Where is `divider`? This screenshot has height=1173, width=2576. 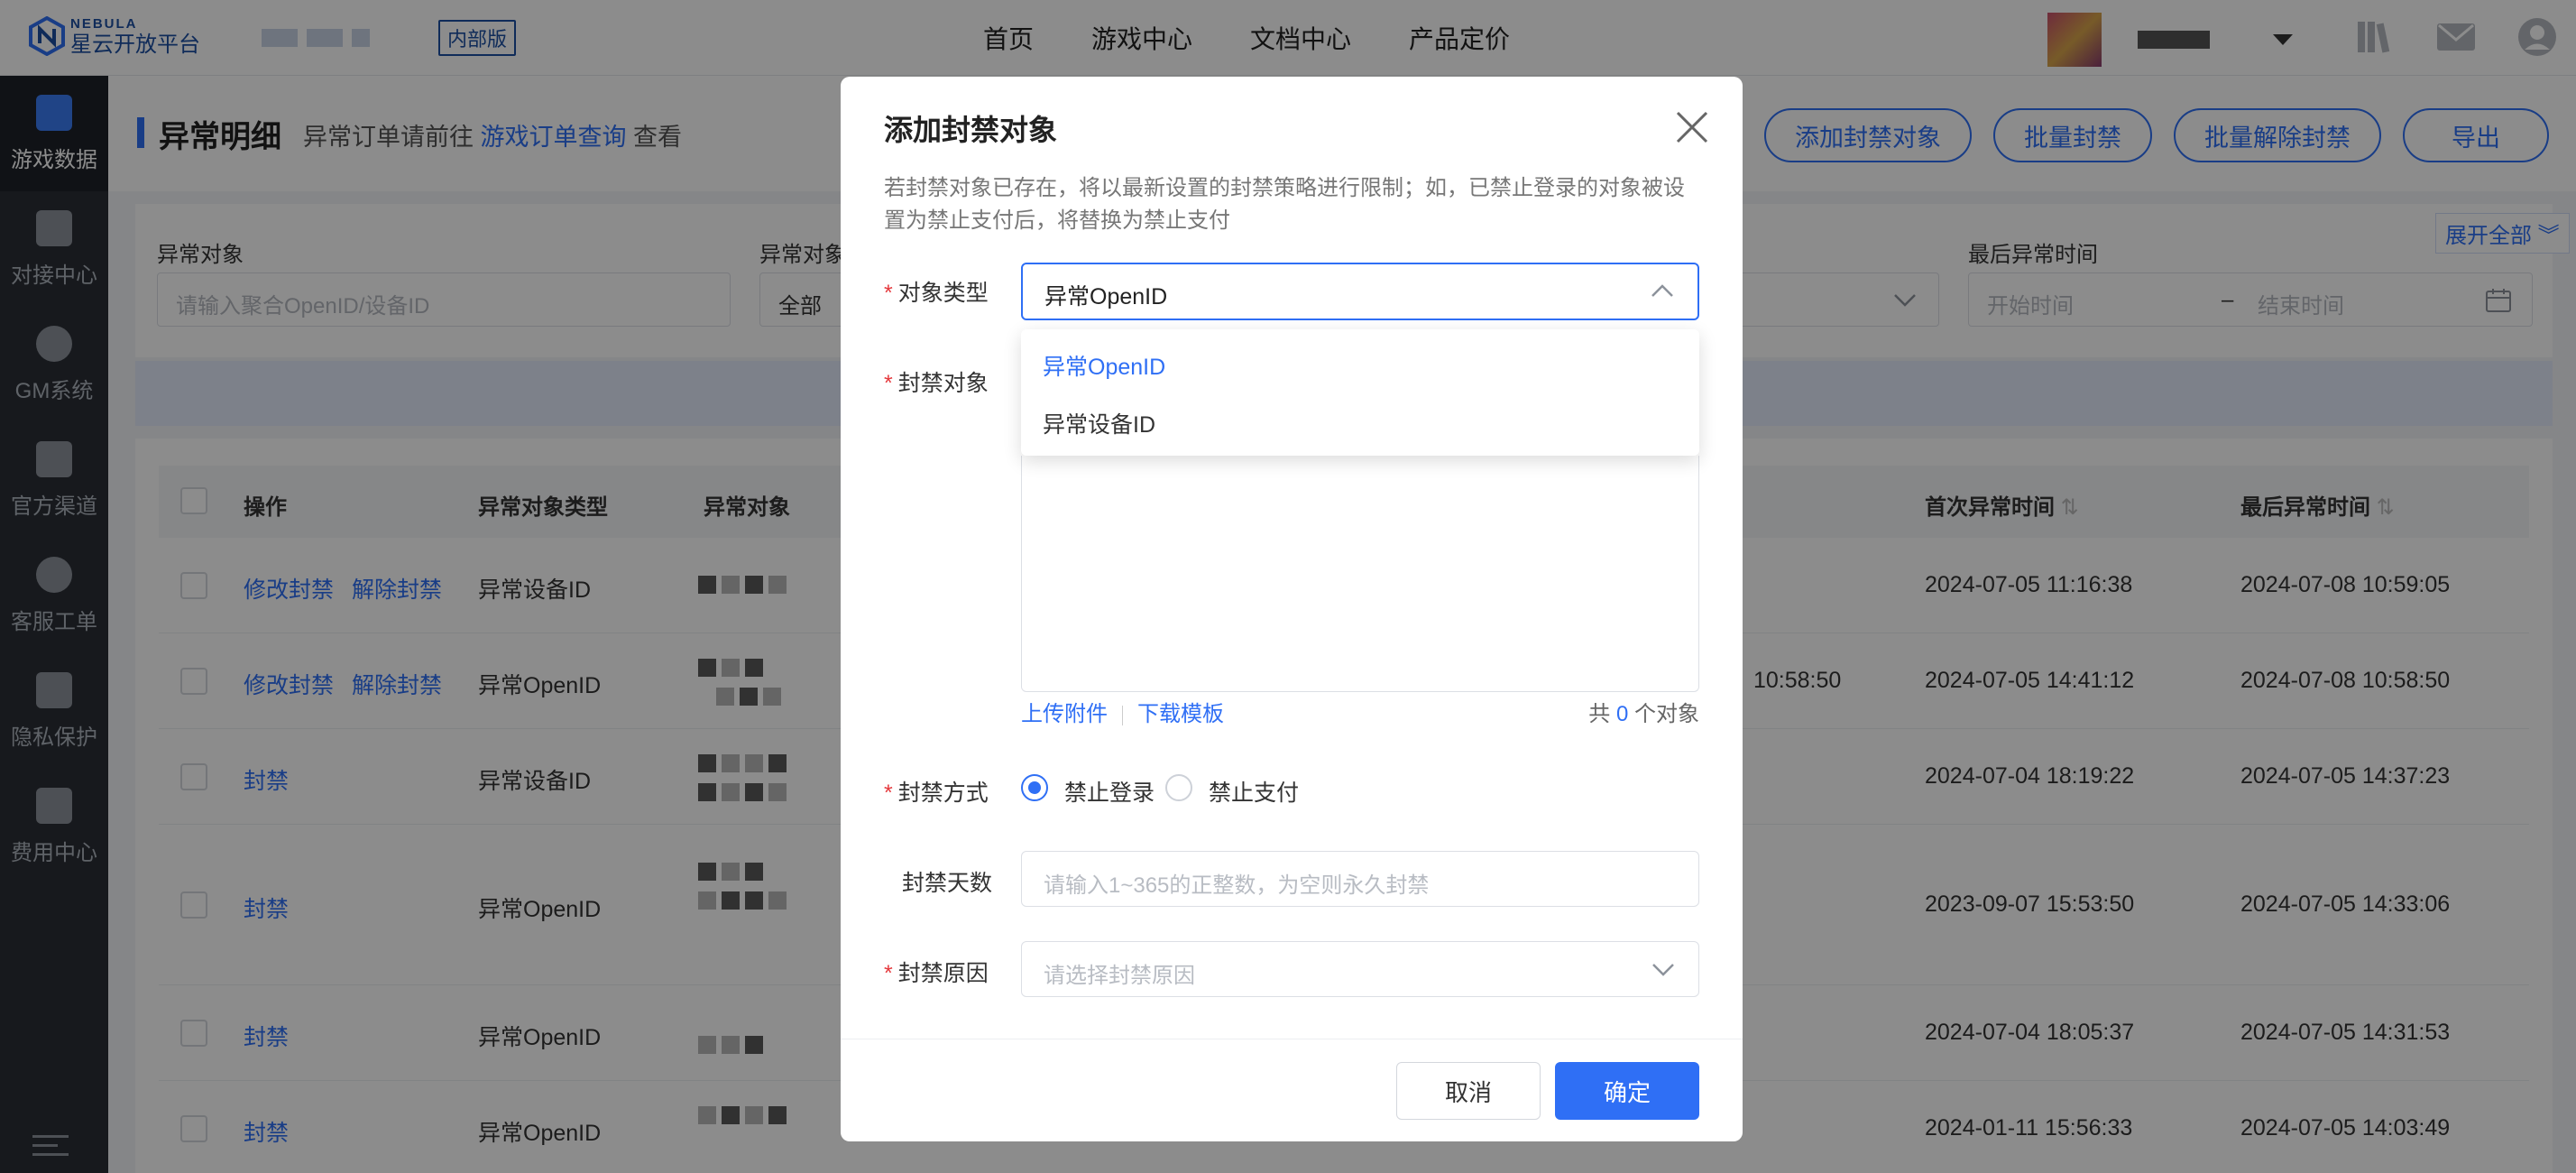
divider is located at coordinates (1122, 715).